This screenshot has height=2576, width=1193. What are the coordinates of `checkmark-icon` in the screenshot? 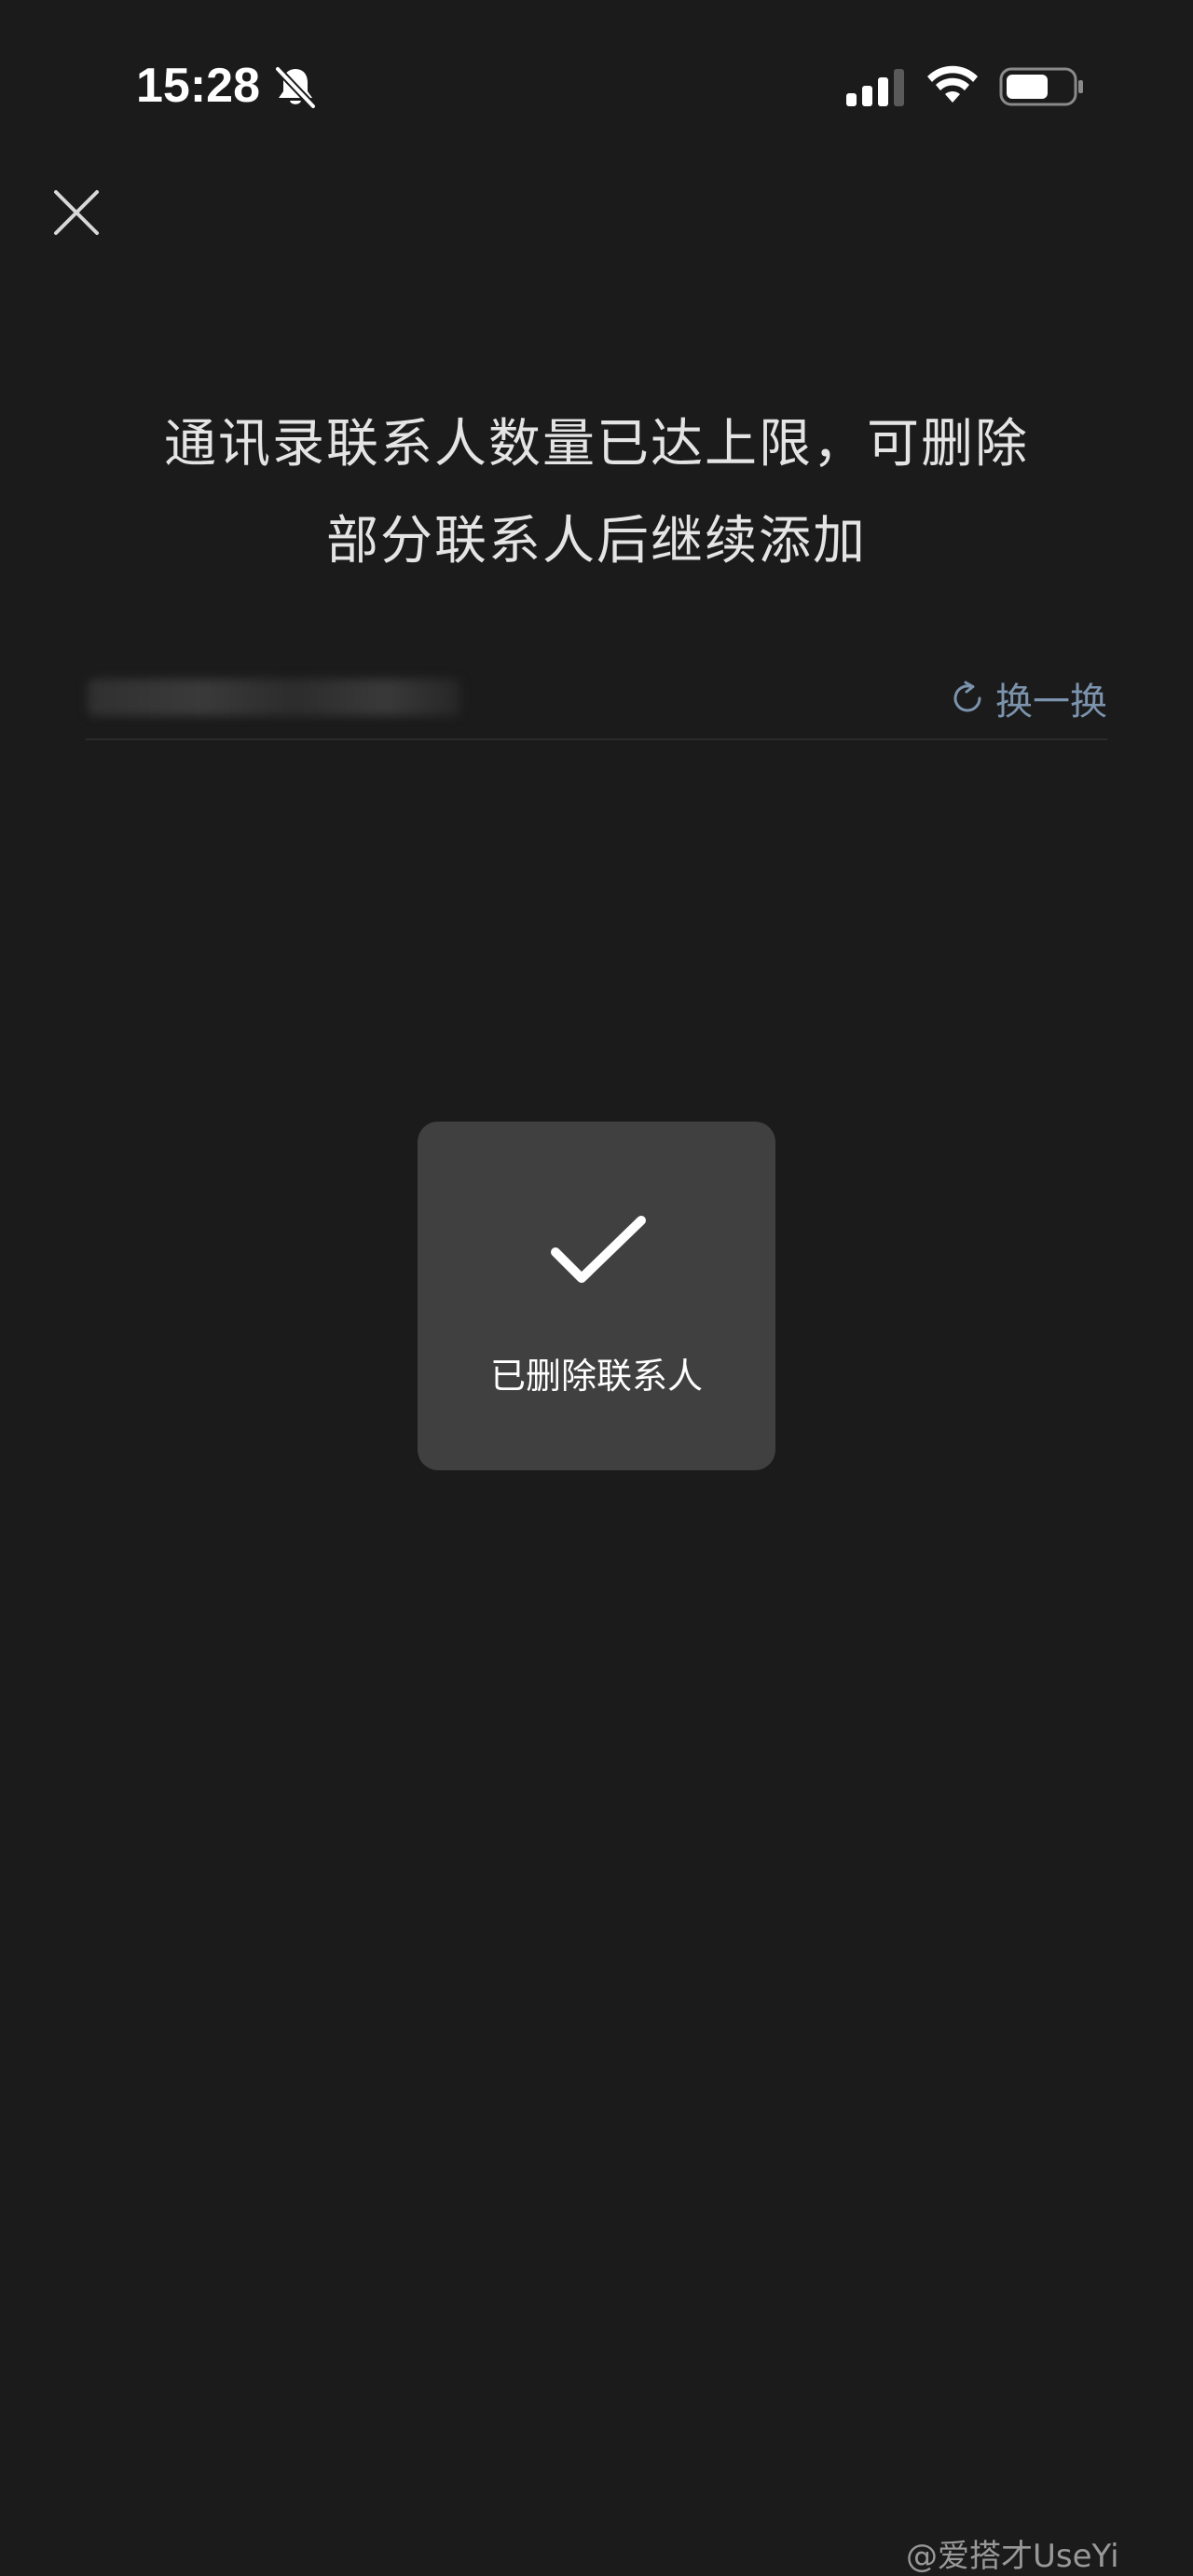 It's located at (598, 1249).